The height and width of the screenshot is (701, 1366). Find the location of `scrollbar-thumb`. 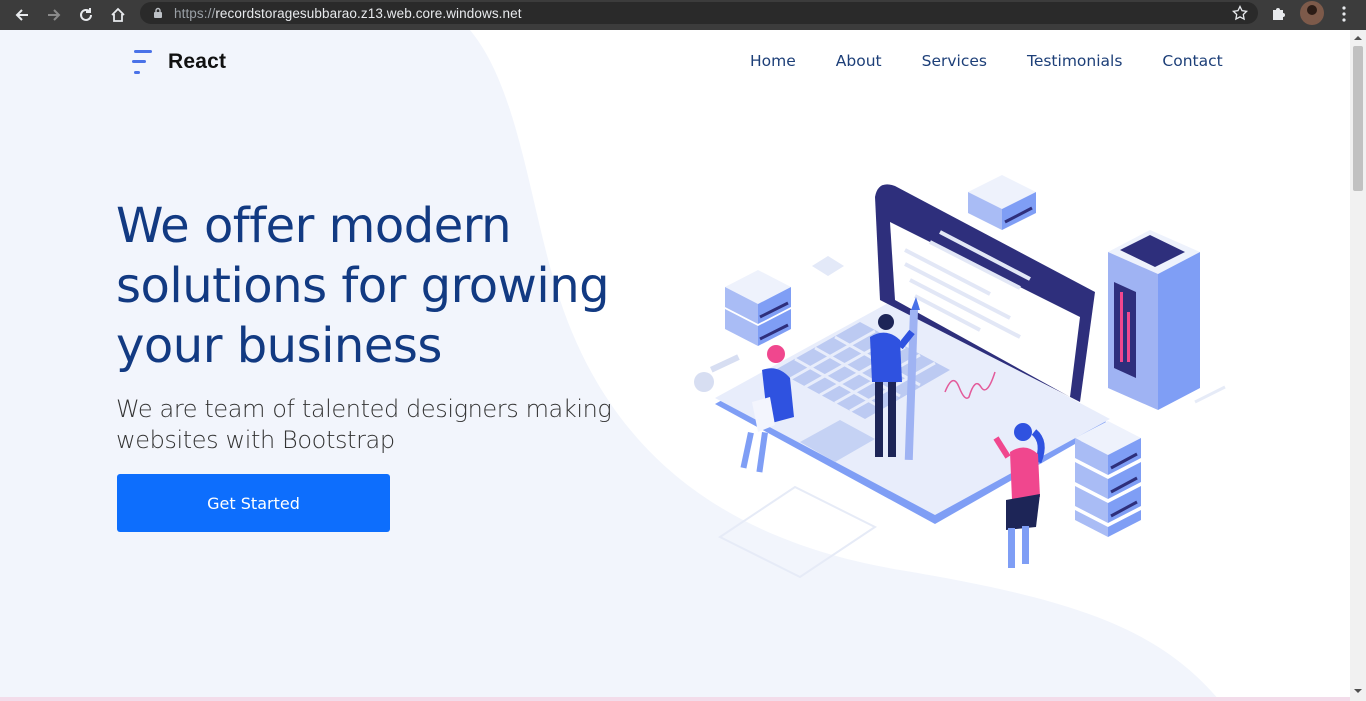

scrollbar-thumb is located at coordinates (1358, 118).